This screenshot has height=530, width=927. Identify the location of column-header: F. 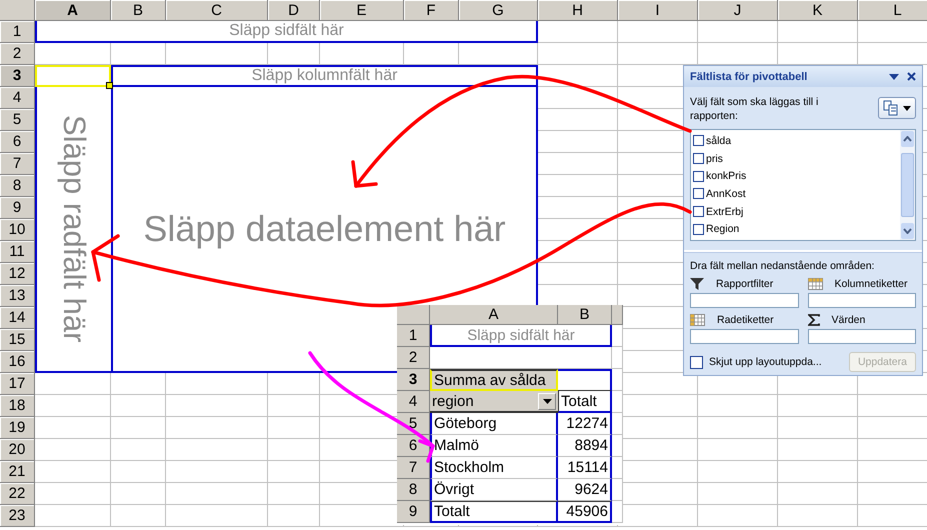
(431, 10).